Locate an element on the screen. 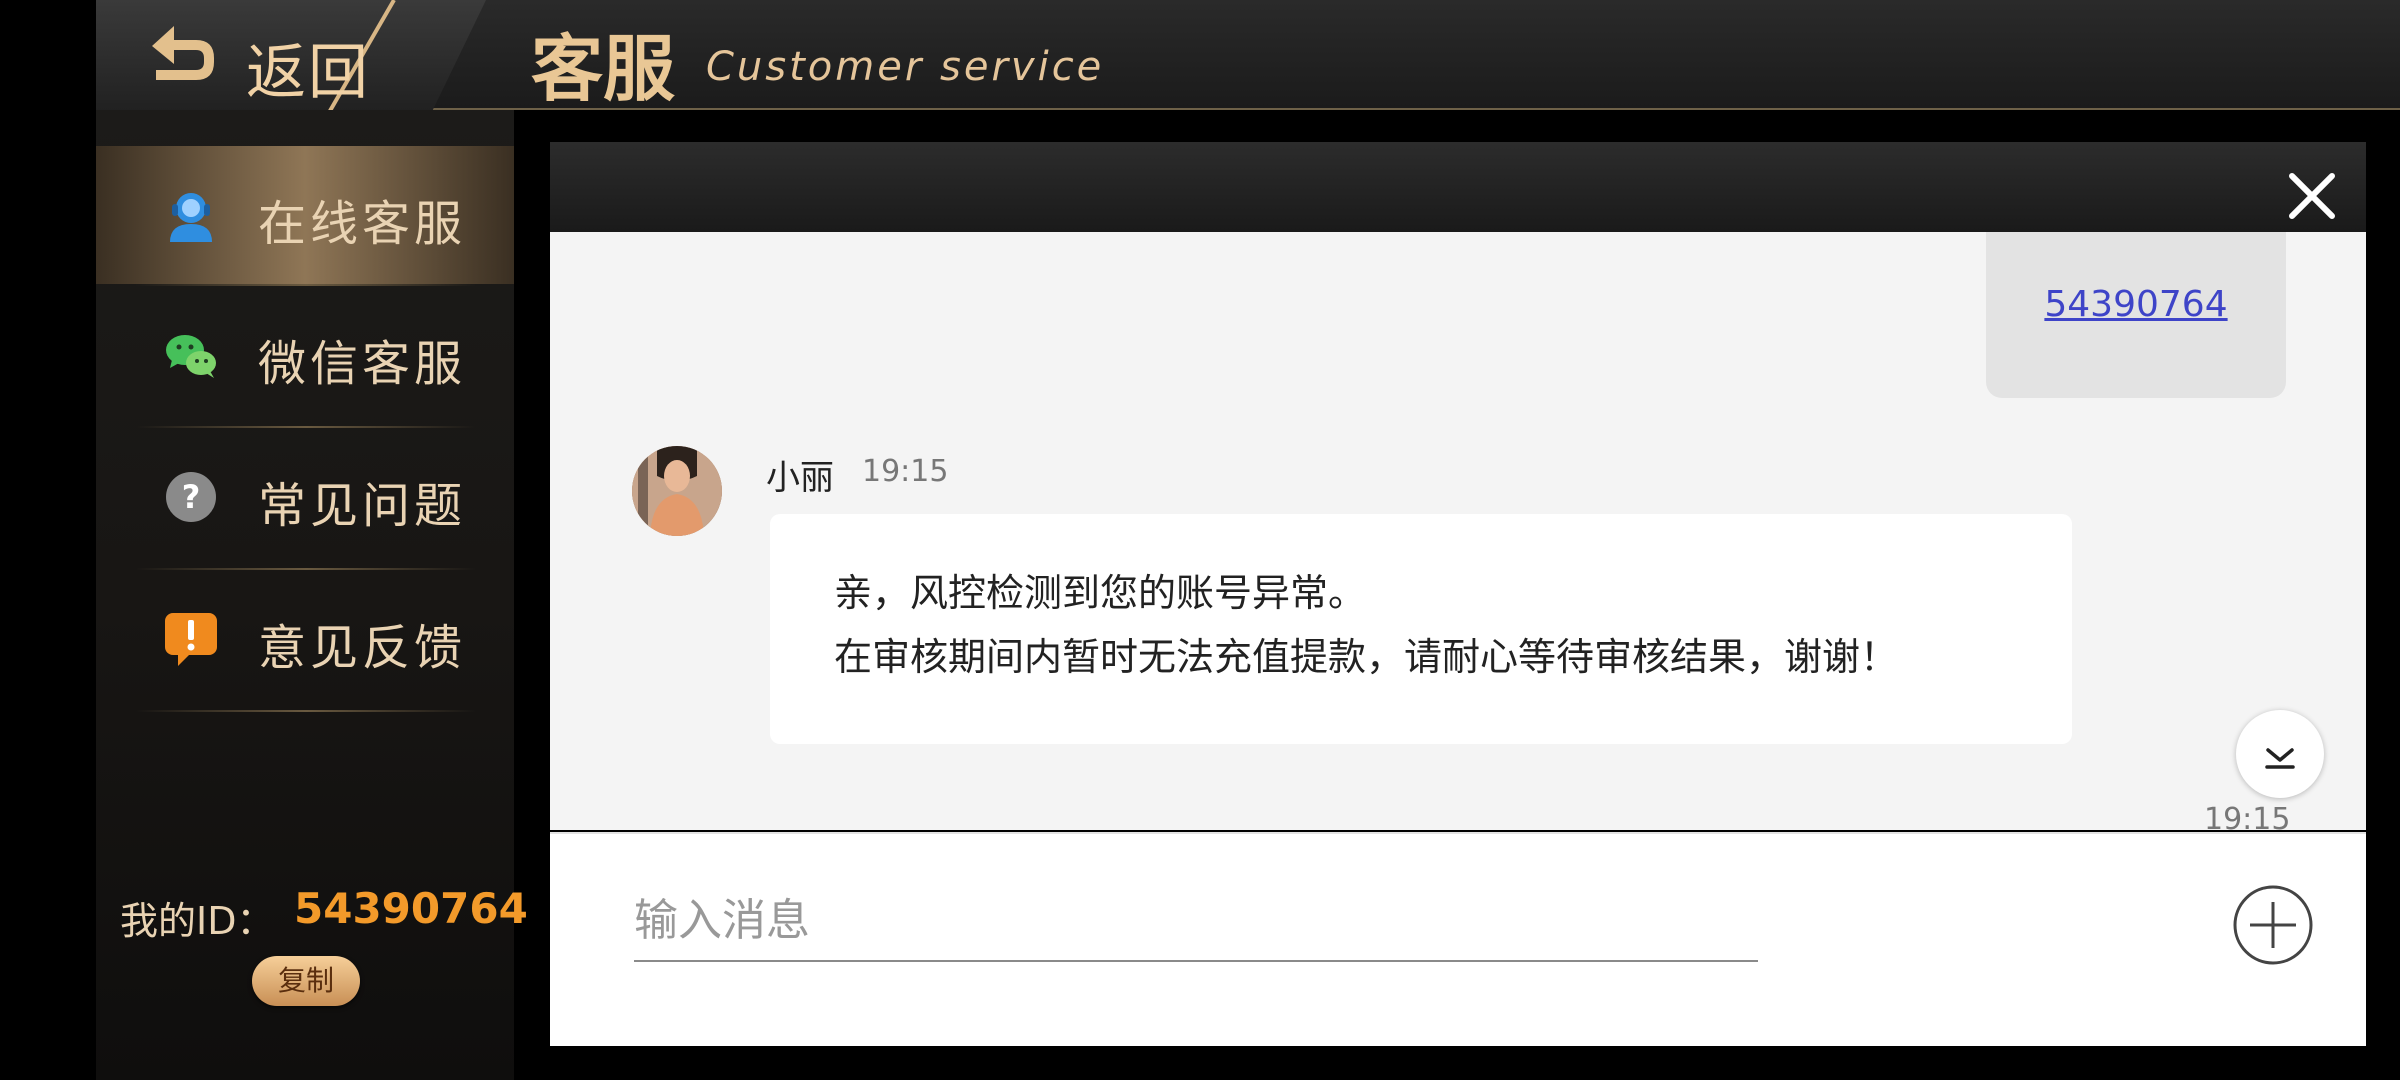 This screenshot has height=1080, width=2400. chat-title-bar is located at coordinates (1458, 187).